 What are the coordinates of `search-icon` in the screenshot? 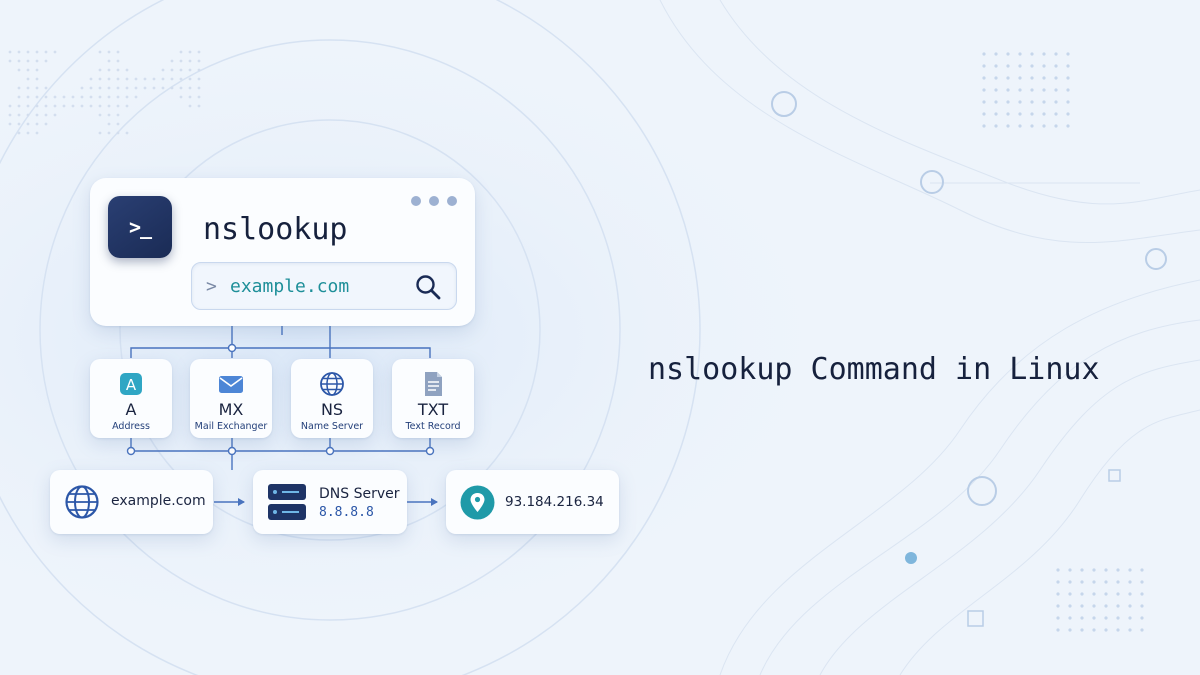 It's located at (428, 287).